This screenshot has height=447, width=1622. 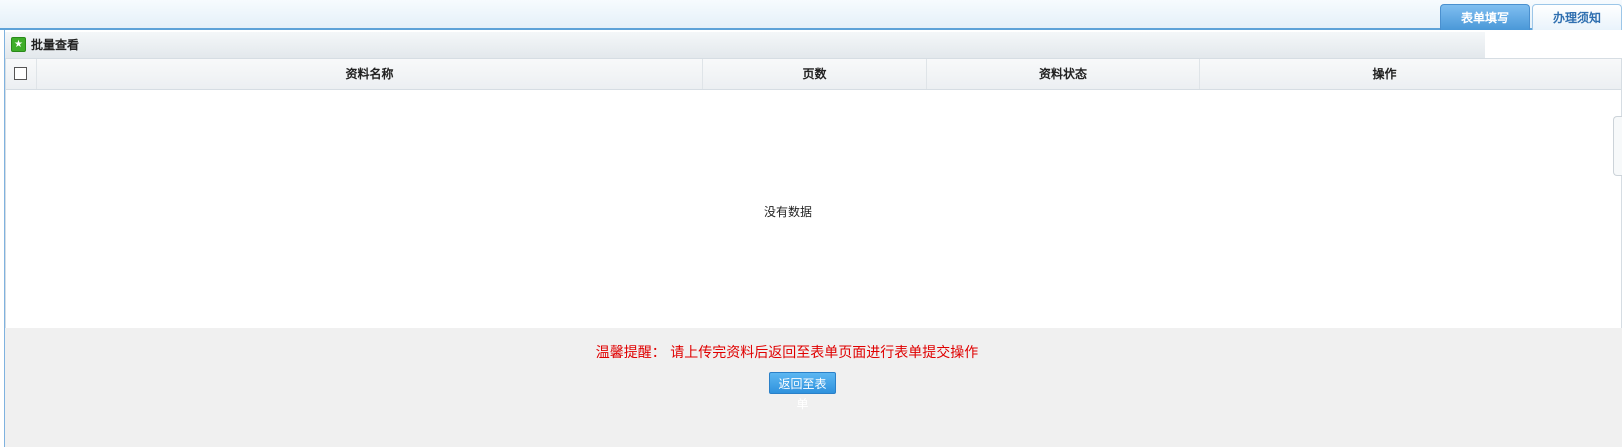 I want to click on side-collapse-handle, so click(x=1617, y=146).